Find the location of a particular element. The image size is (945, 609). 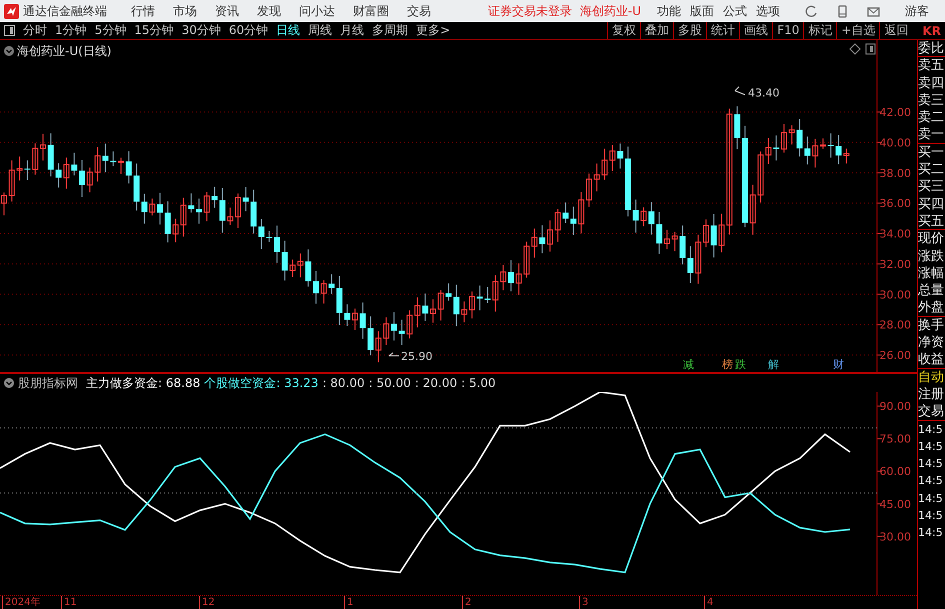

indicator-name: 股朋指标网 is located at coordinates (48, 383).